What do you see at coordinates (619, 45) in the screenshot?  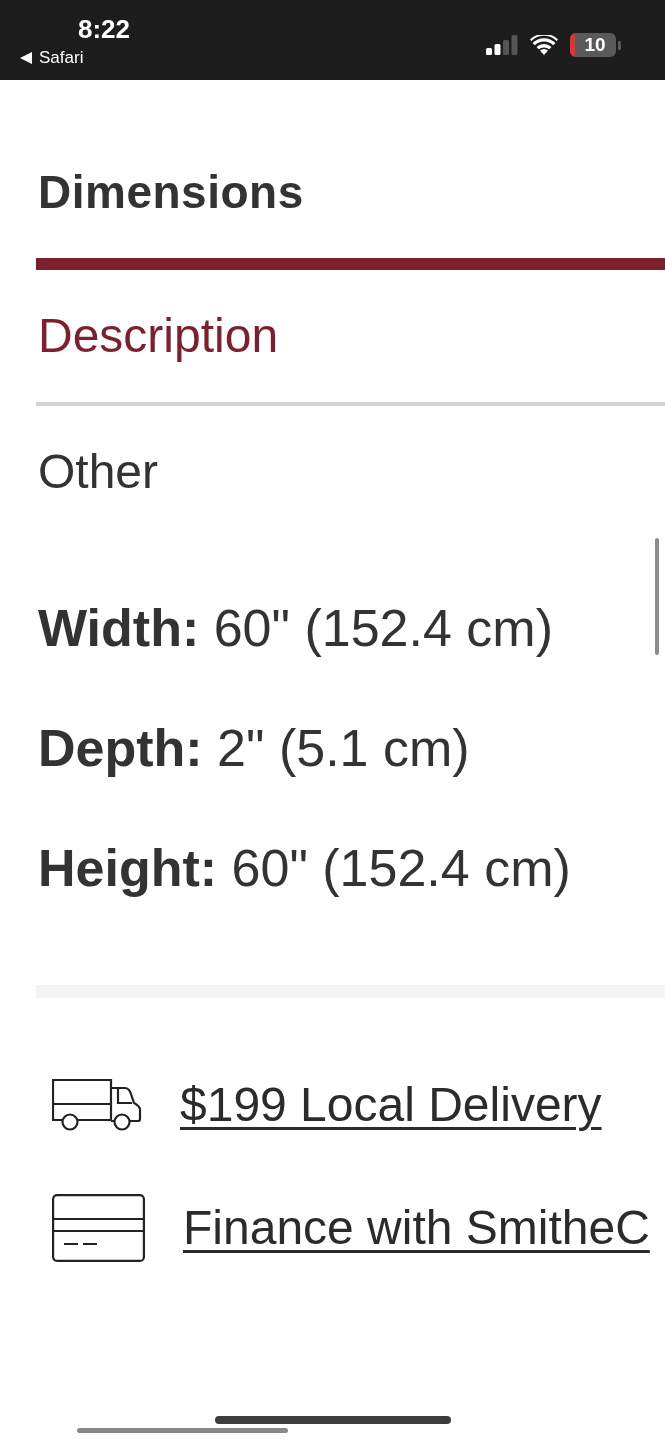 I see `battery-cap-icon` at bounding box center [619, 45].